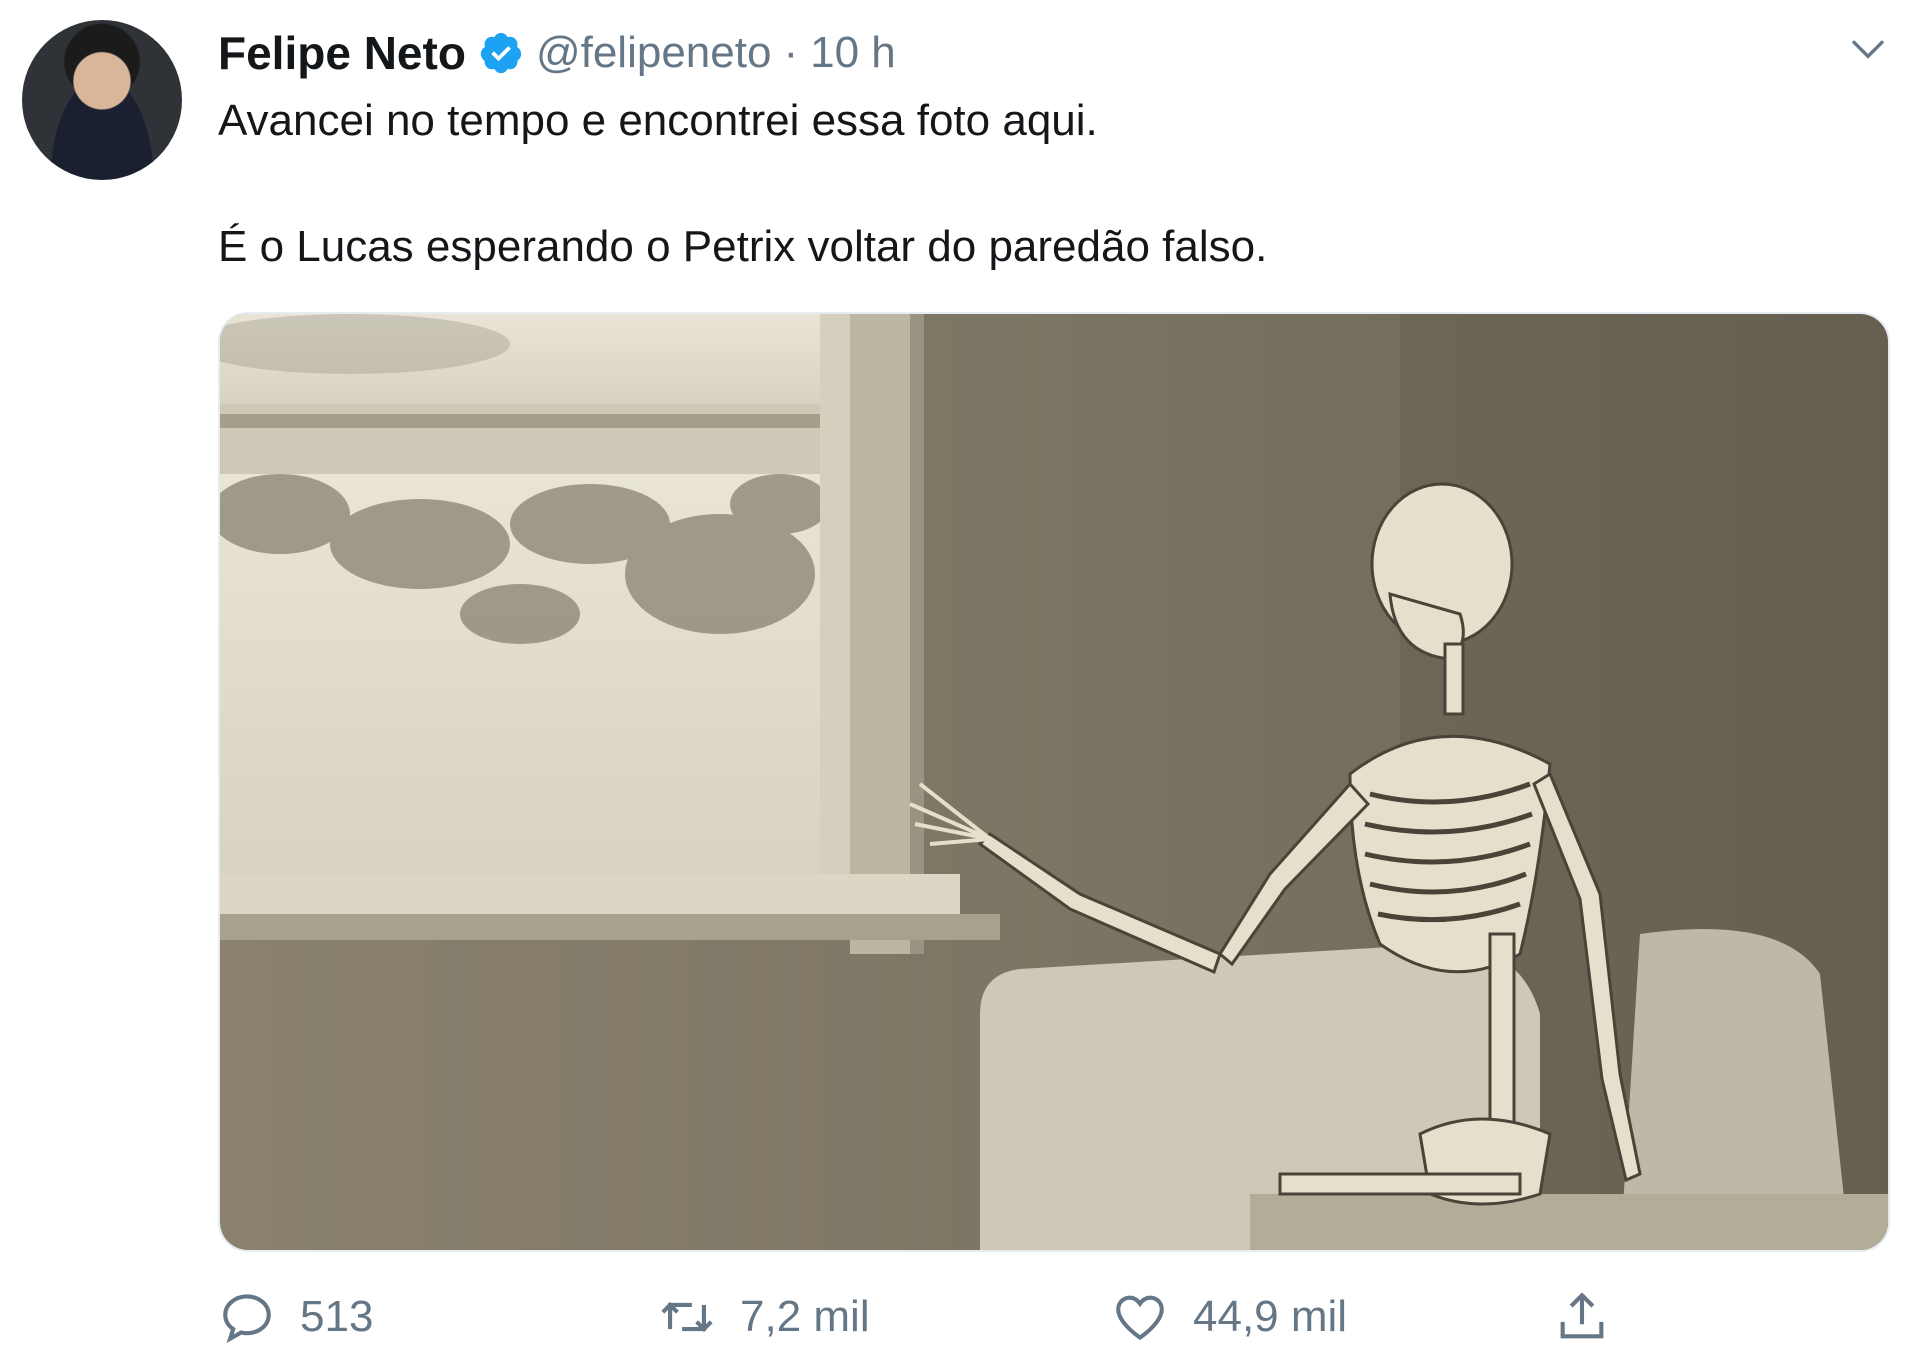  What do you see at coordinates (1868, 48) in the screenshot?
I see `chevron-down-icon` at bounding box center [1868, 48].